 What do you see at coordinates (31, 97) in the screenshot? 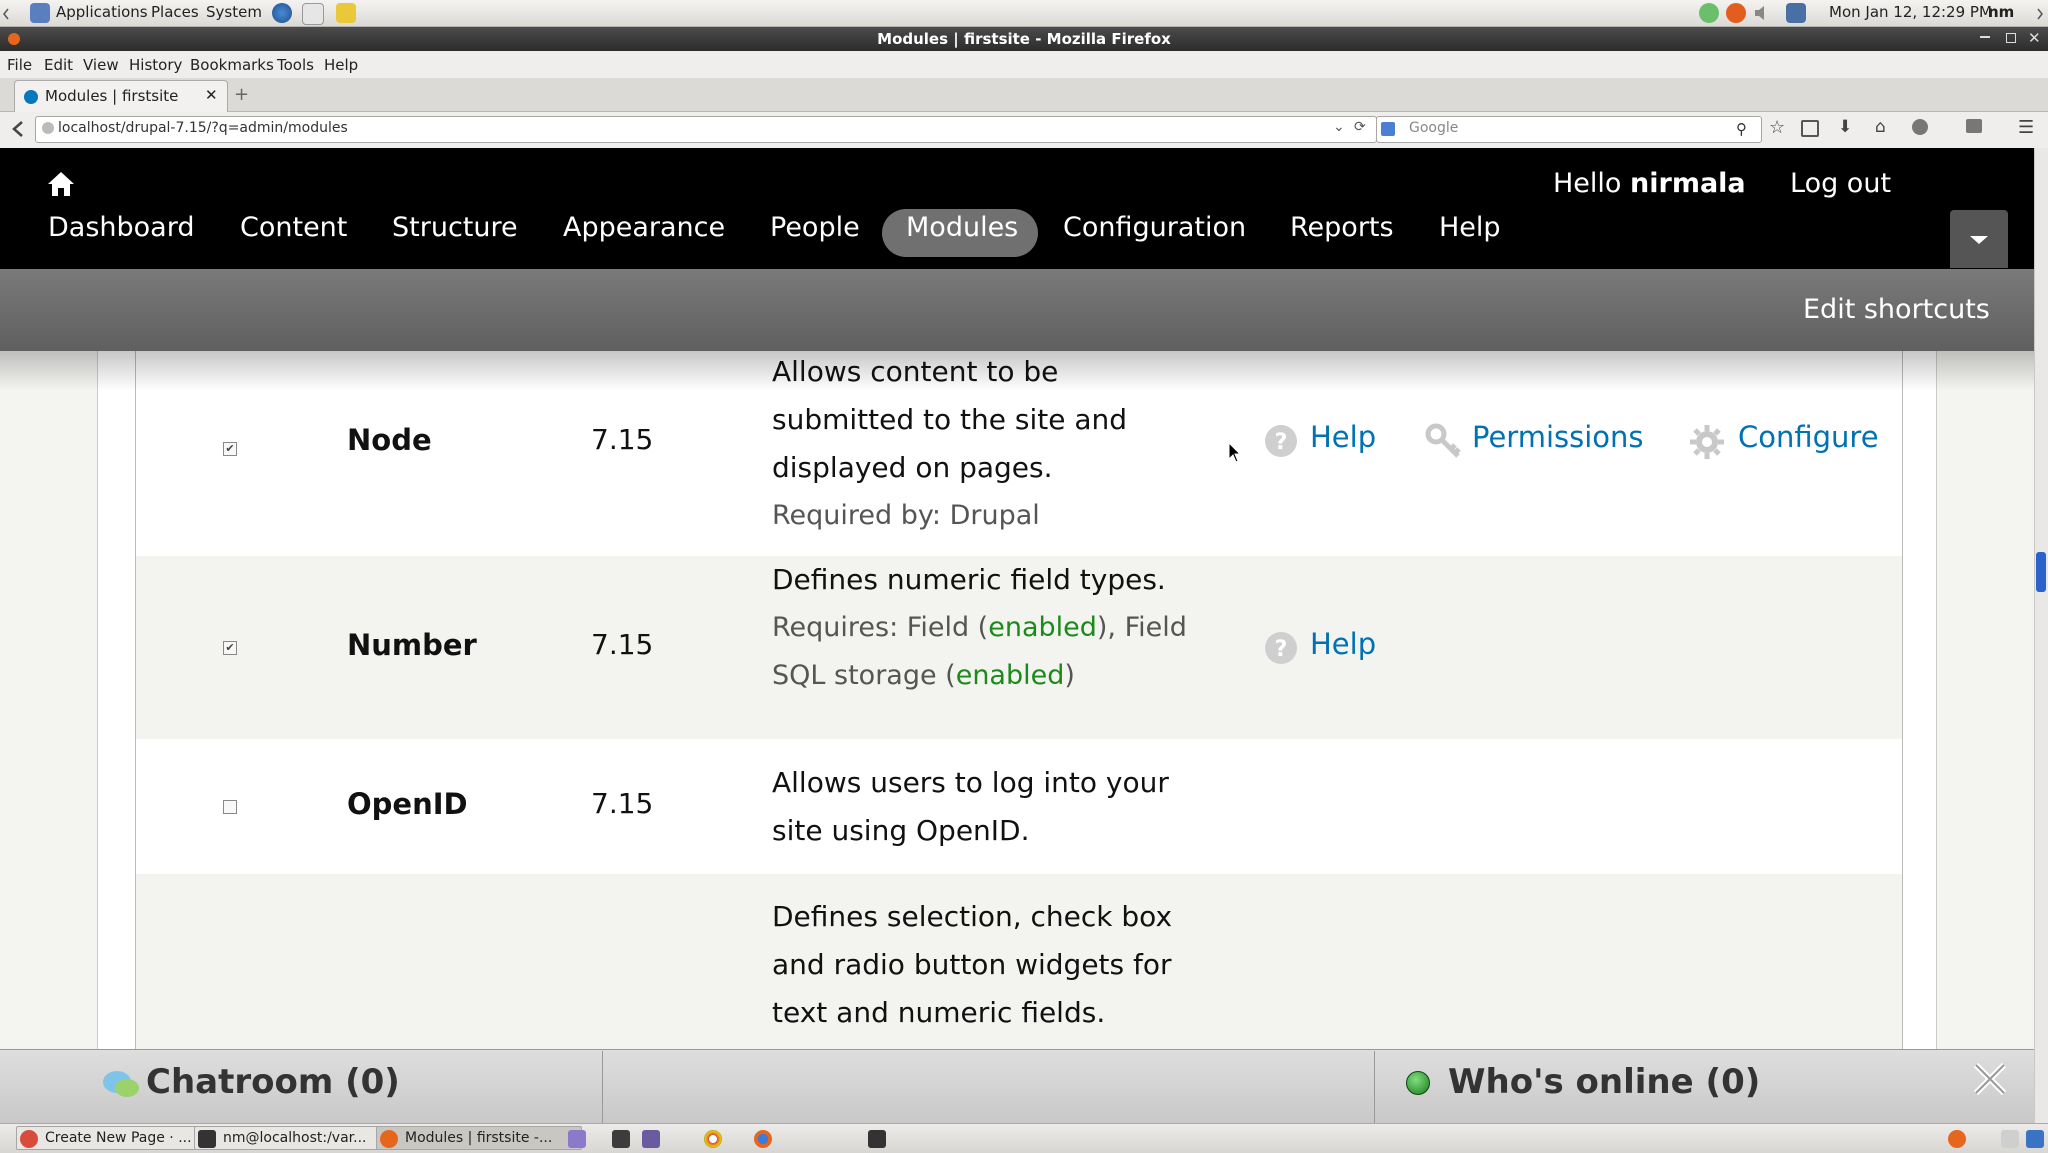
I see `drupal-favicon-icon` at bounding box center [31, 97].